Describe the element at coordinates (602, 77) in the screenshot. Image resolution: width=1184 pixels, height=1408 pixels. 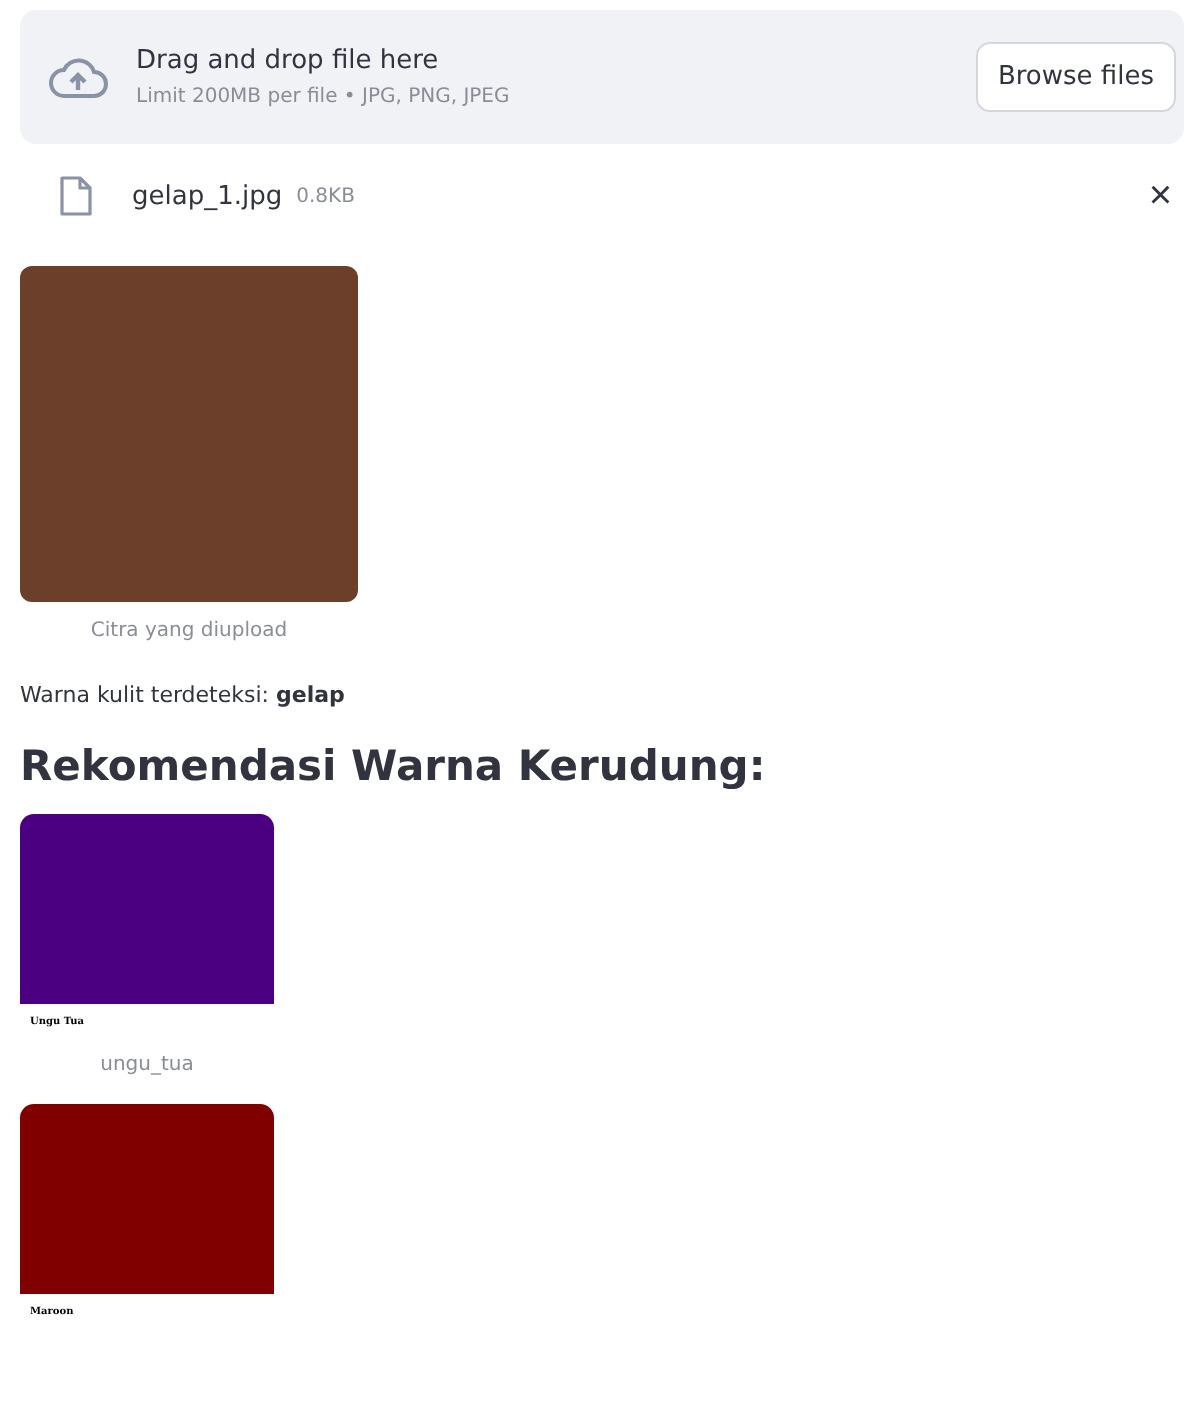
I see `upload-dropzone: Drag and drop file here Limit 200MB per file • JPG, PNG, JPEG Browse files` at that location.